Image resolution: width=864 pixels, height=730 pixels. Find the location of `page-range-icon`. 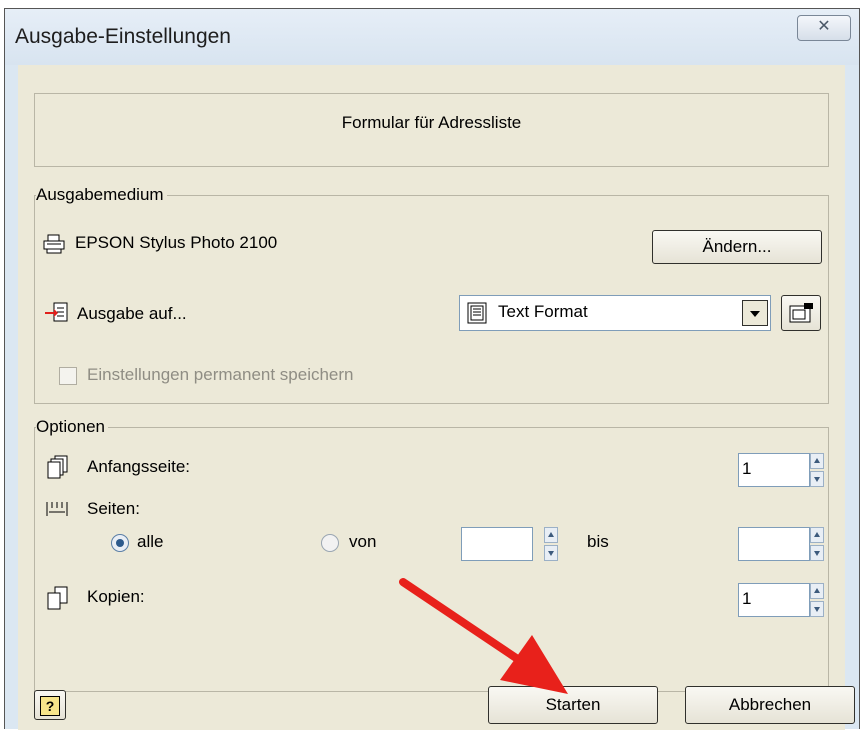

page-range-icon is located at coordinates (57, 509).